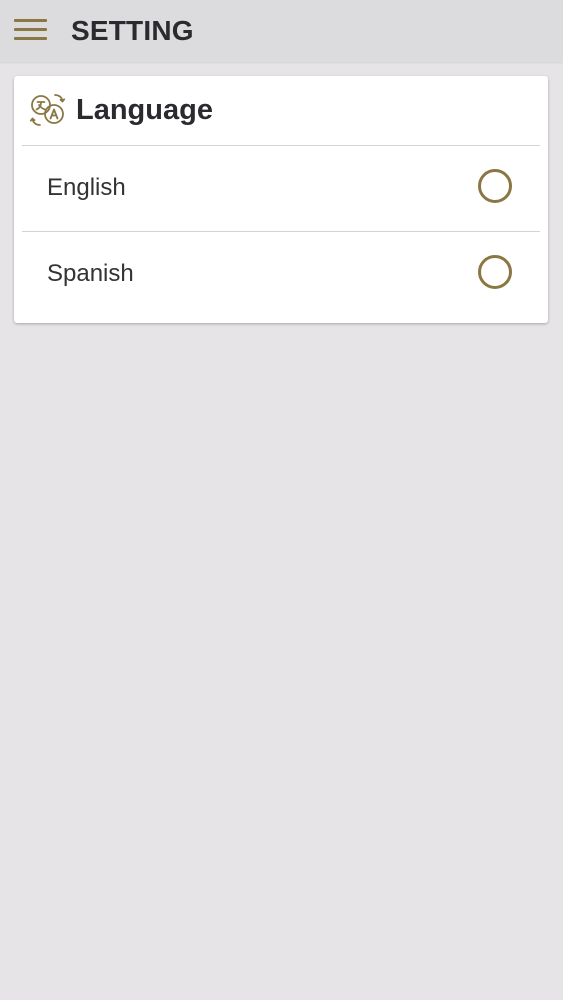 The image size is (563, 1000). Describe the element at coordinates (281, 31) in the screenshot. I see `app-bar: SETTING` at that location.